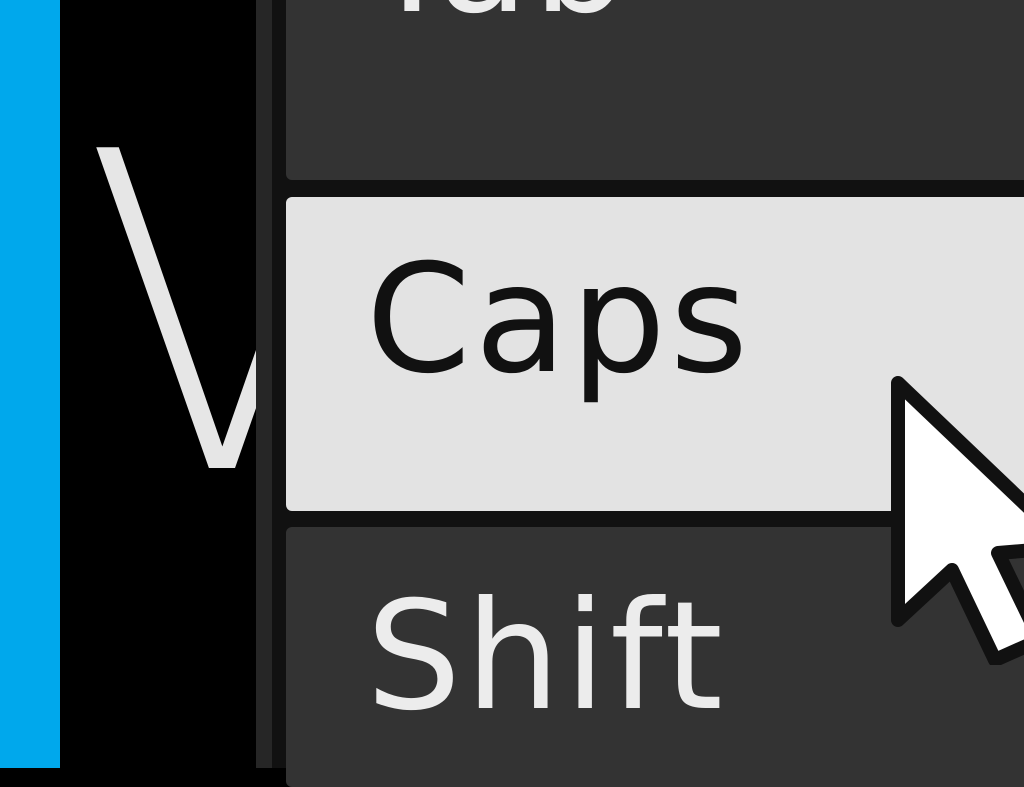 The image size is (1024, 787). Describe the element at coordinates (177, 316) in the screenshot. I see `key-preview-letter: V` at that location.